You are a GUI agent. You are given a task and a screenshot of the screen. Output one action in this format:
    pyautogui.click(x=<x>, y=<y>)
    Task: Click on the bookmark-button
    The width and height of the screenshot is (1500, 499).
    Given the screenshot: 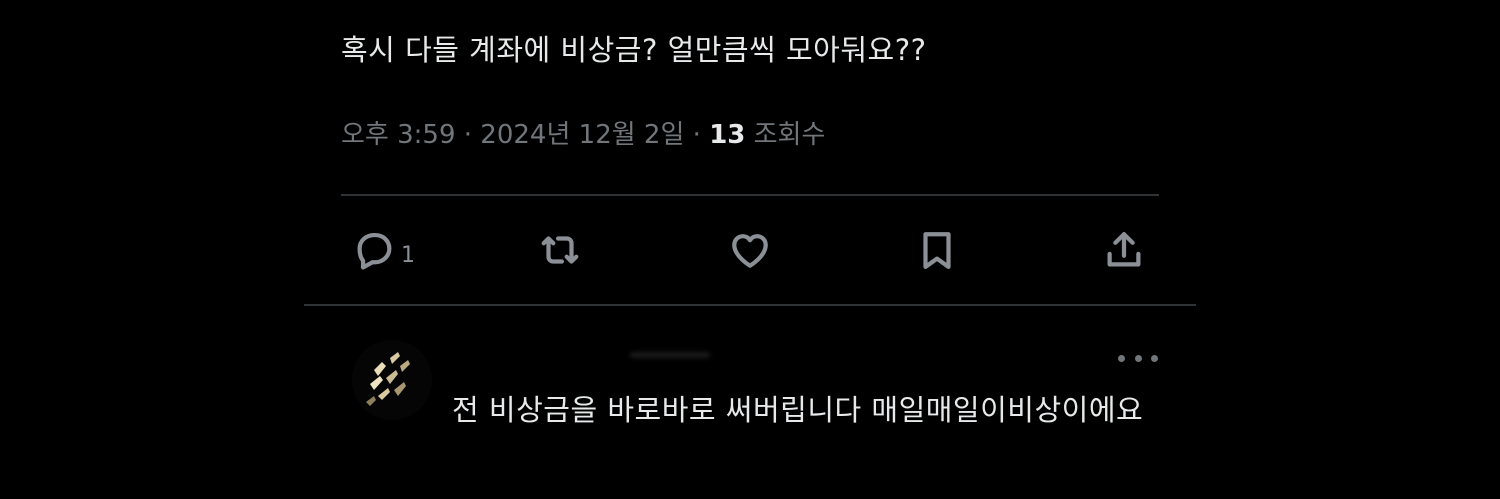 What is the action you would take?
    pyautogui.click(x=937, y=250)
    